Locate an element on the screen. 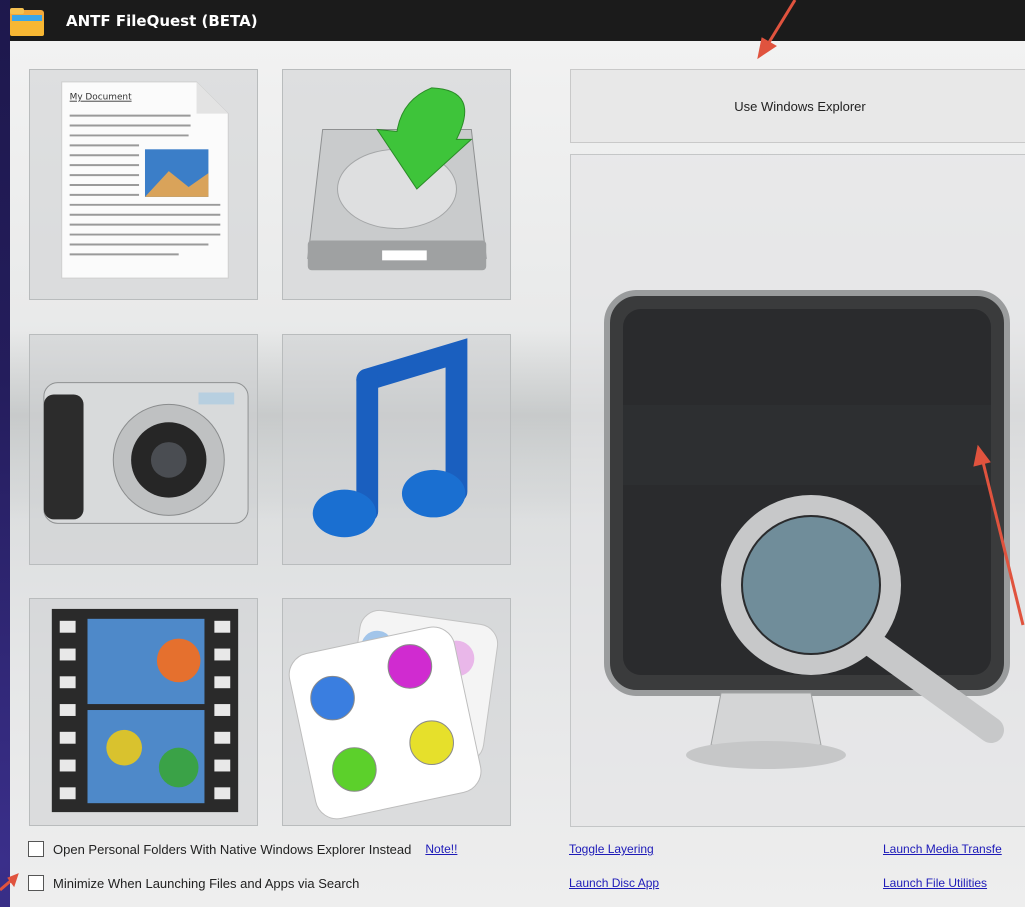  downloads-tile is located at coordinates (396, 184).